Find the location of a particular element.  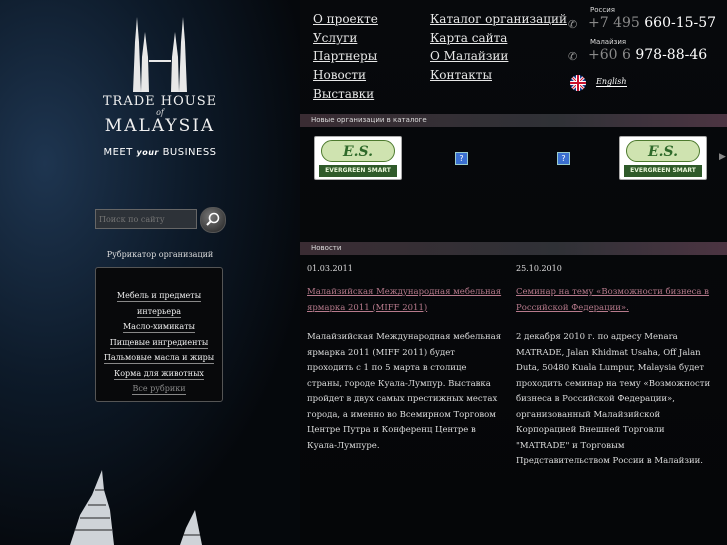

rubric-item: Масло-химикаты is located at coordinates (159, 327).